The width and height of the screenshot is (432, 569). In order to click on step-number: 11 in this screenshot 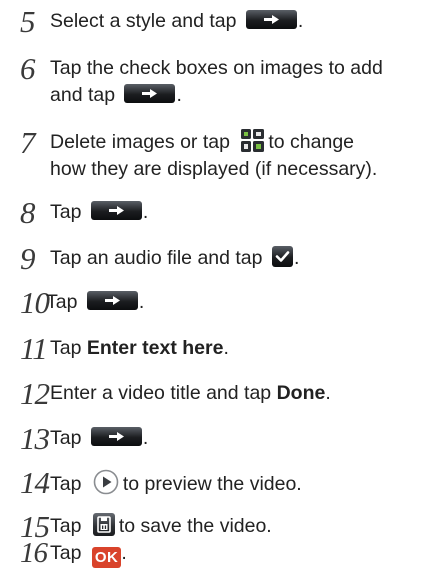, I will do `click(34, 348)`.